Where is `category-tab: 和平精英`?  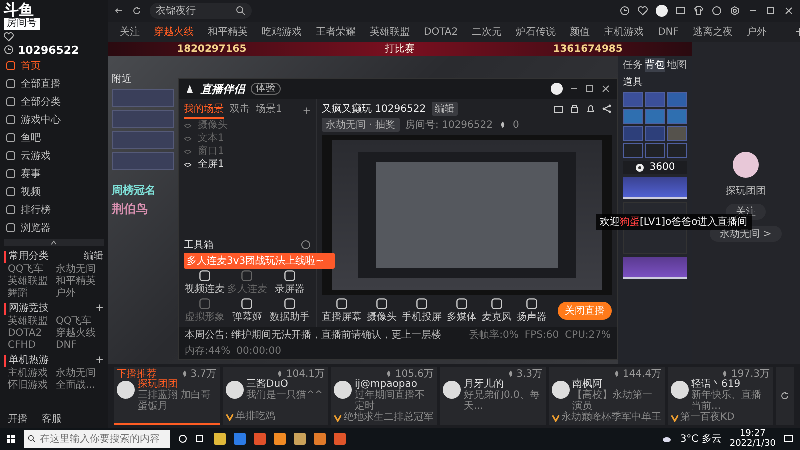 category-tab: 和平精英 is located at coordinates (228, 32).